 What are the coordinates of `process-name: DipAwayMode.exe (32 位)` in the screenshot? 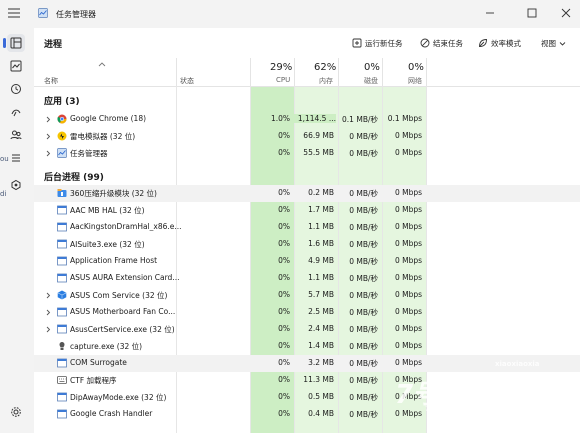 It's located at (118, 397).